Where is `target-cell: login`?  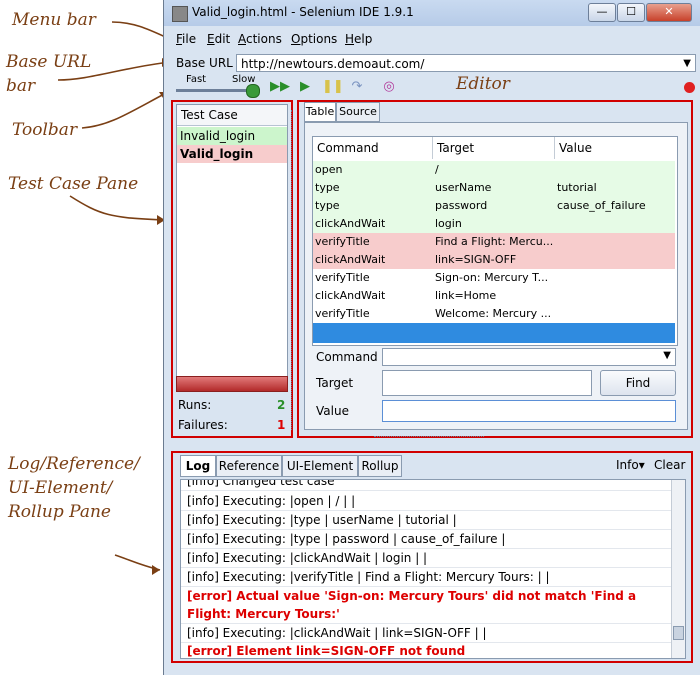 target-cell: login is located at coordinates (448, 223).